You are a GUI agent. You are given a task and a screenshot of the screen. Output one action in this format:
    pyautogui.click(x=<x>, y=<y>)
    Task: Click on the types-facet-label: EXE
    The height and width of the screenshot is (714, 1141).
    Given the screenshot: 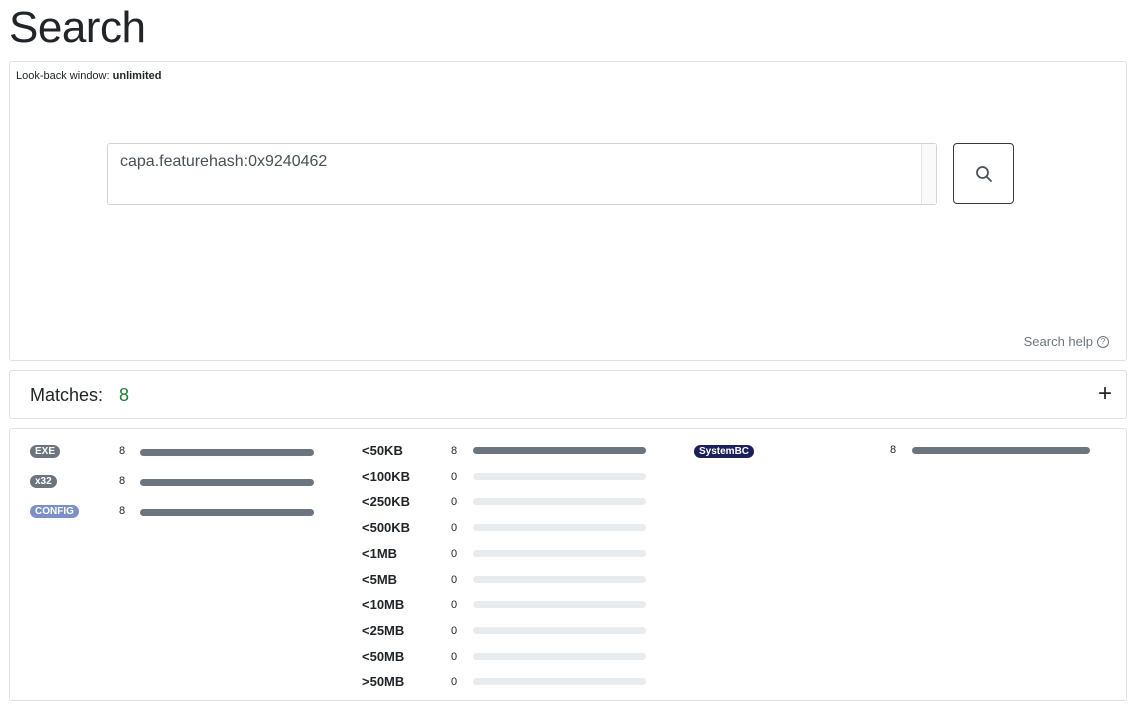 What is the action you would take?
    pyautogui.click(x=45, y=451)
    